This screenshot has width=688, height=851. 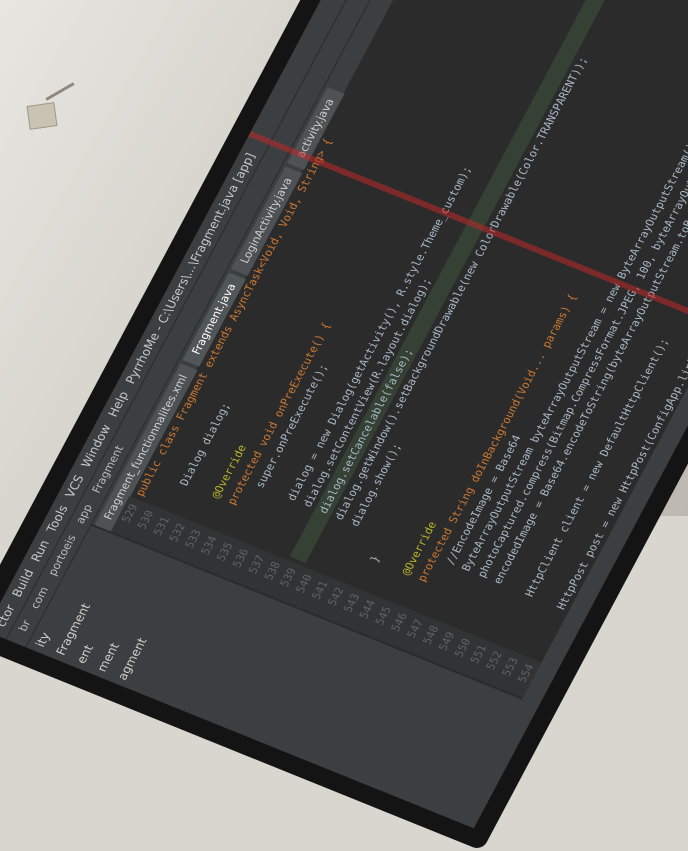 What do you see at coordinates (42, 116) in the screenshot?
I see `wall-outlet` at bounding box center [42, 116].